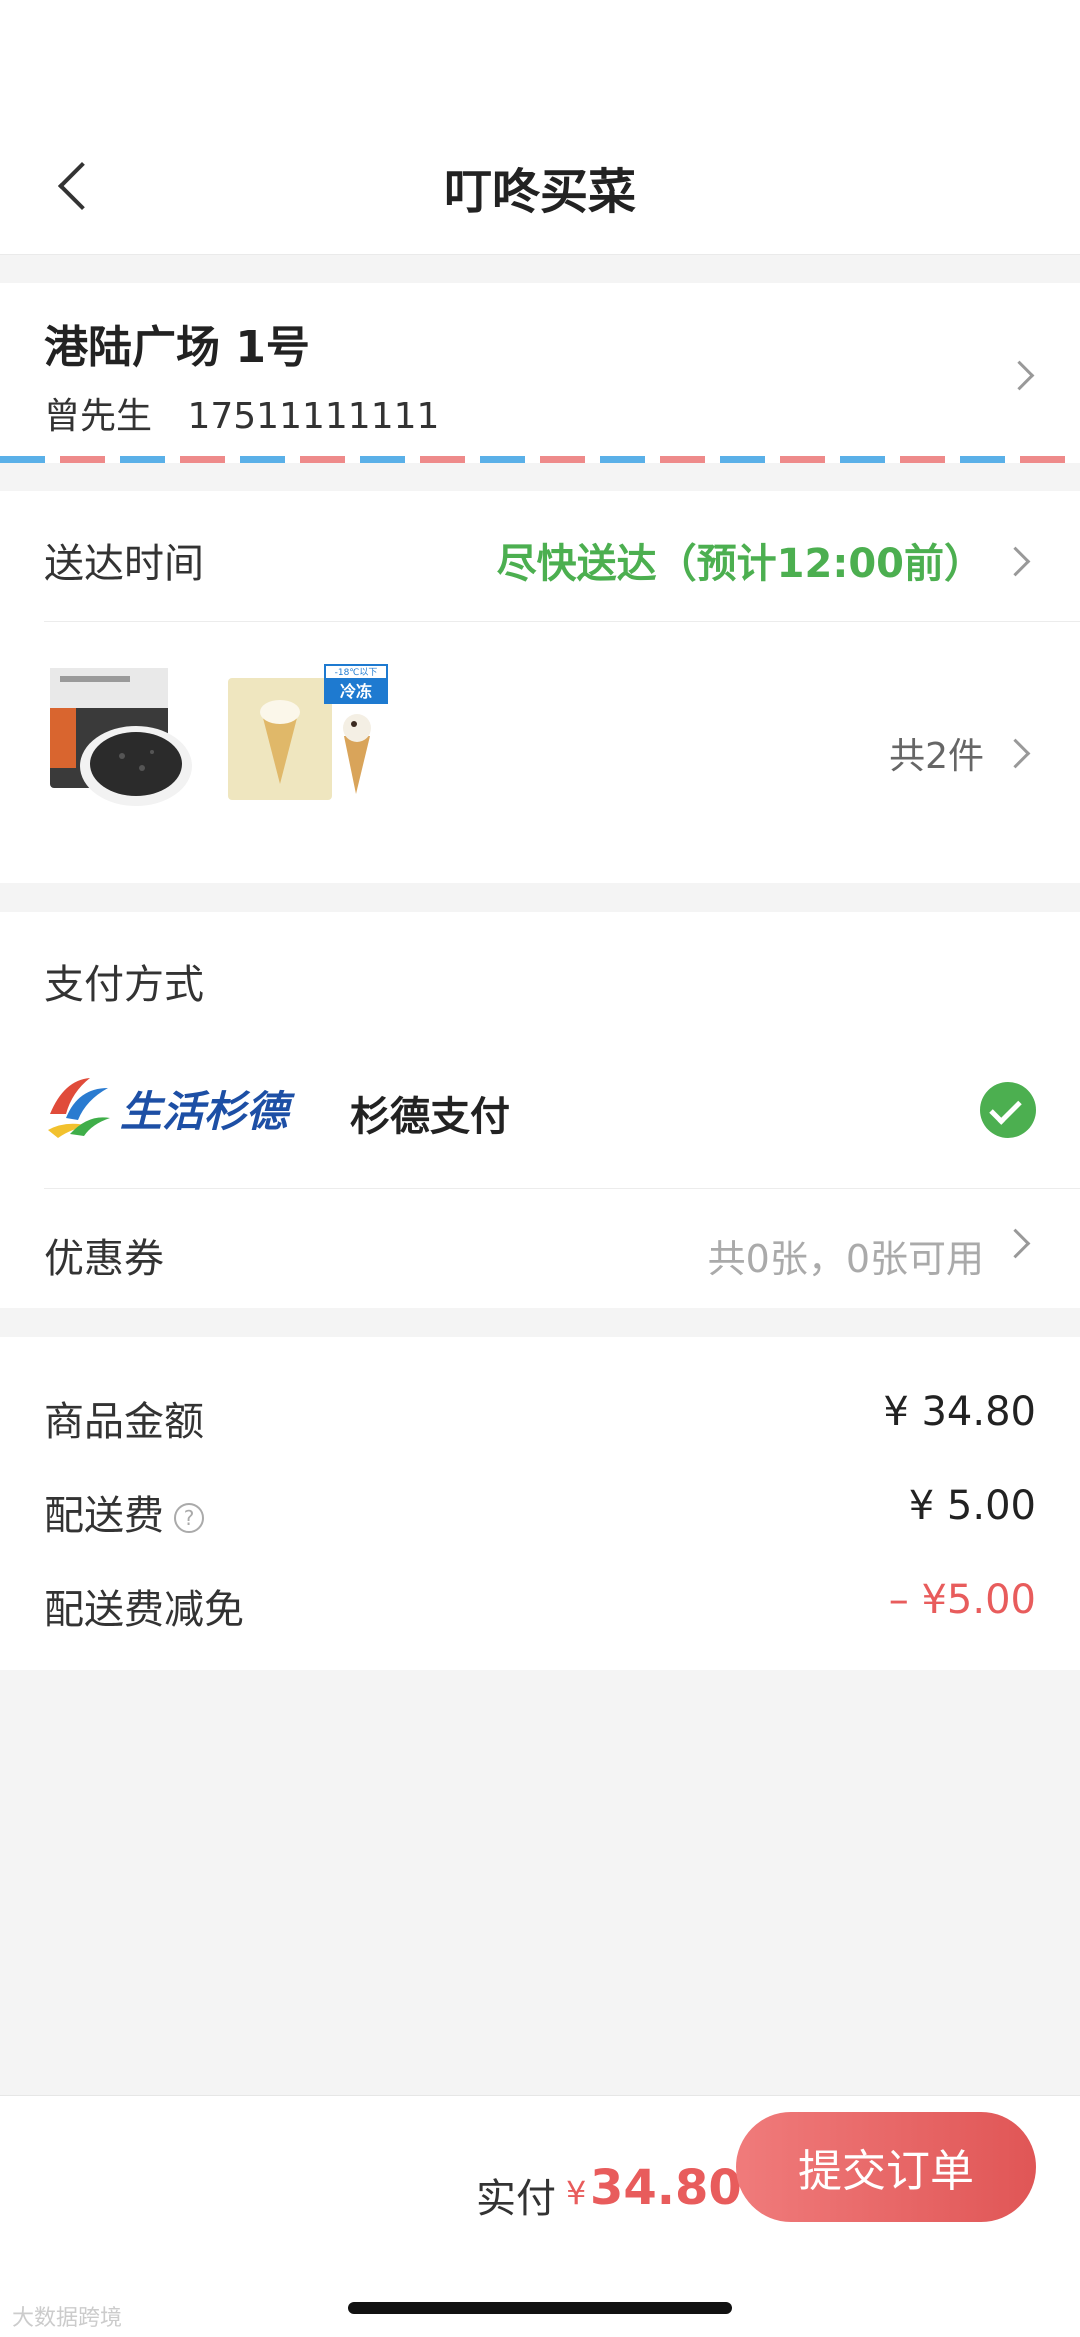 Image resolution: width=1080 pixels, height=2337 pixels. I want to click on back-button, so click(76, 186).